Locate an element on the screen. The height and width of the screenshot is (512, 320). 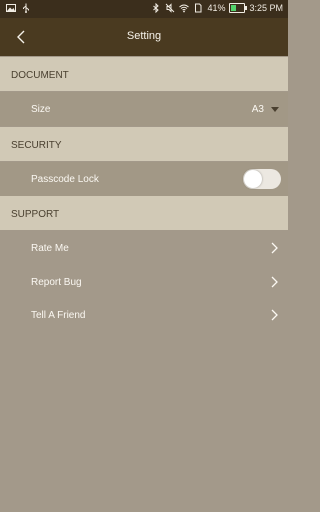
report-bug-label: Report Bug is located at coordinates (56, 282).